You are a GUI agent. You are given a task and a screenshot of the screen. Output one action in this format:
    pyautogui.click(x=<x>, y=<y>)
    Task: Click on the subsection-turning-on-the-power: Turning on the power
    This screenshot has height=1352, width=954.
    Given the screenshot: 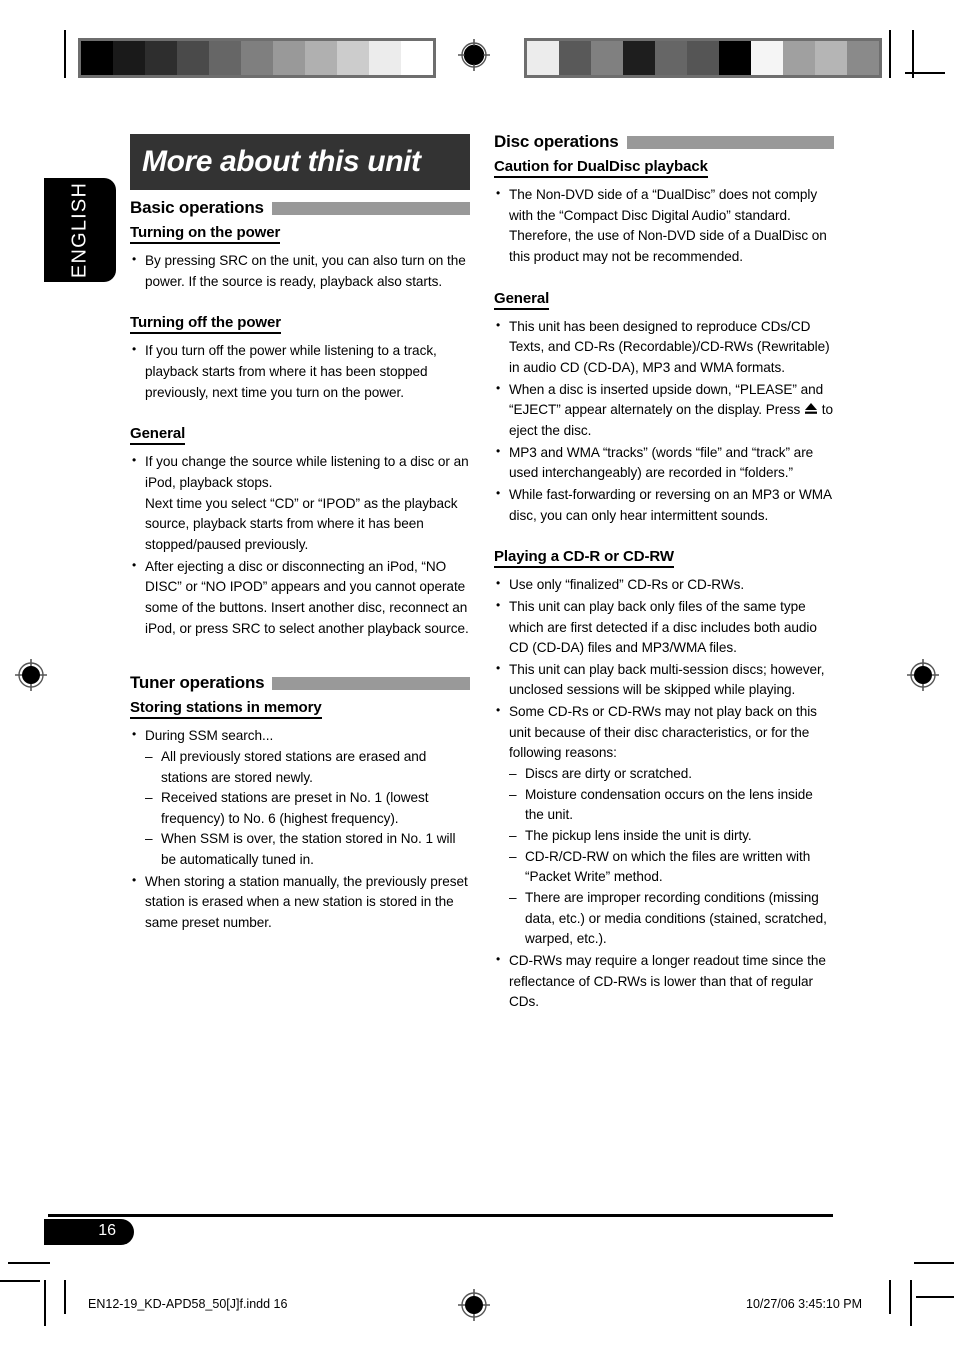 What is the action you would take?
    pyautogui.click(x=300, y=236)
    